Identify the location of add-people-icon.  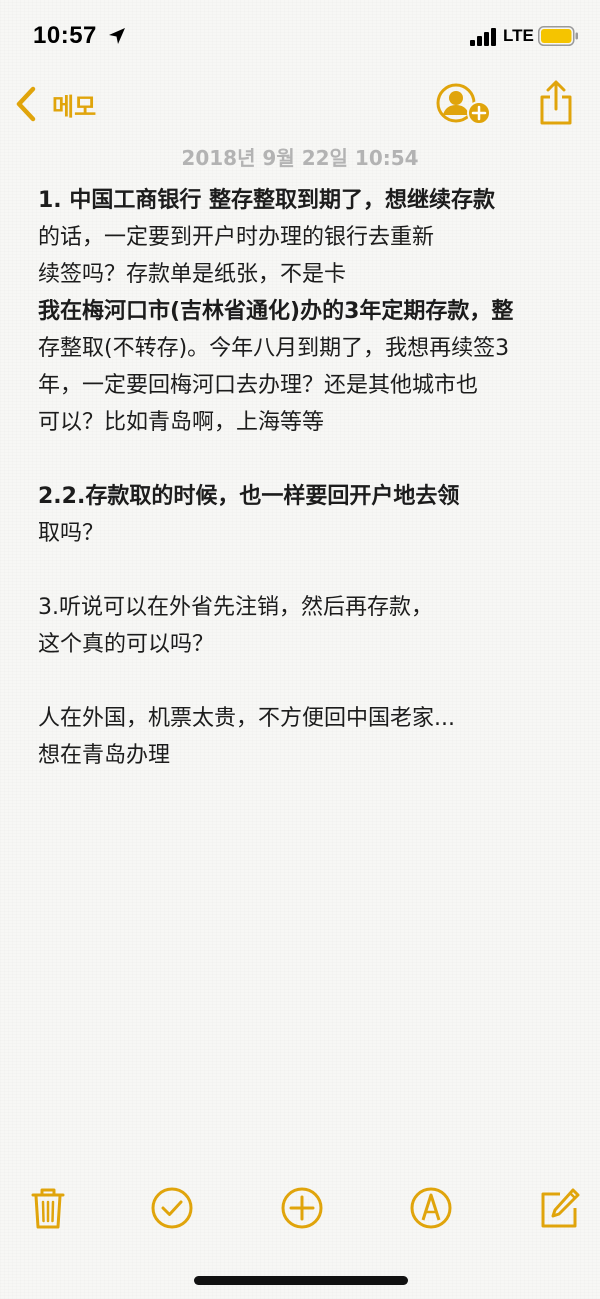
(464, 105).